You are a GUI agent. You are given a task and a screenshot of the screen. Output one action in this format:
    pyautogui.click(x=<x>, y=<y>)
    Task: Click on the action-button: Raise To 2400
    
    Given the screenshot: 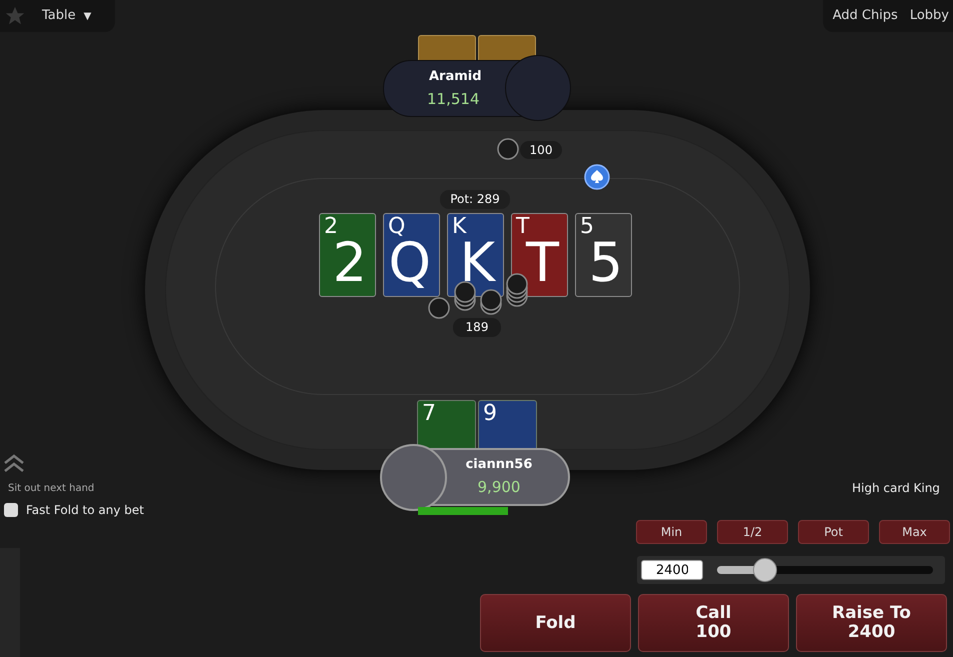 What is the action you would take?
    pyautogui.click(x=871, y=623)
    